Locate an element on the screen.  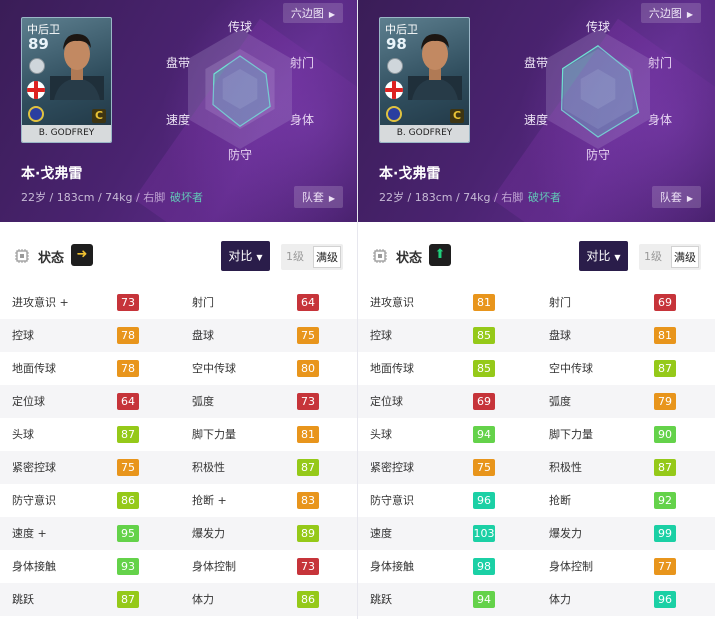
stat-value-left: 85 is located at coordinates (484, 368).